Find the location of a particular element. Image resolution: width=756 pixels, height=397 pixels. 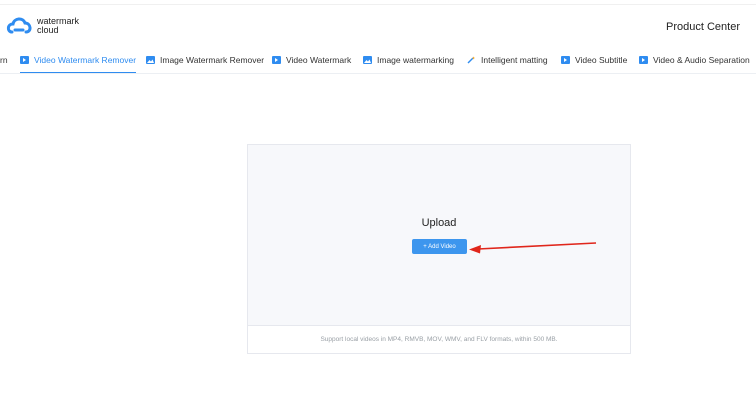

nav-item-intelligent-matting: Intelligent matting is located at coordinates (507, 59).